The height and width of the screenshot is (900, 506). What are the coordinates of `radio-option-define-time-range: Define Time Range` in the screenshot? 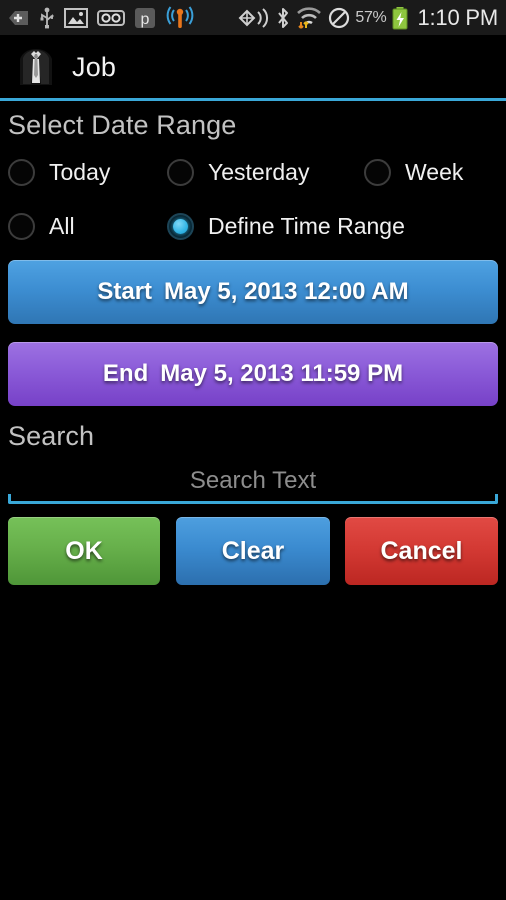 It's located at (286, 226).